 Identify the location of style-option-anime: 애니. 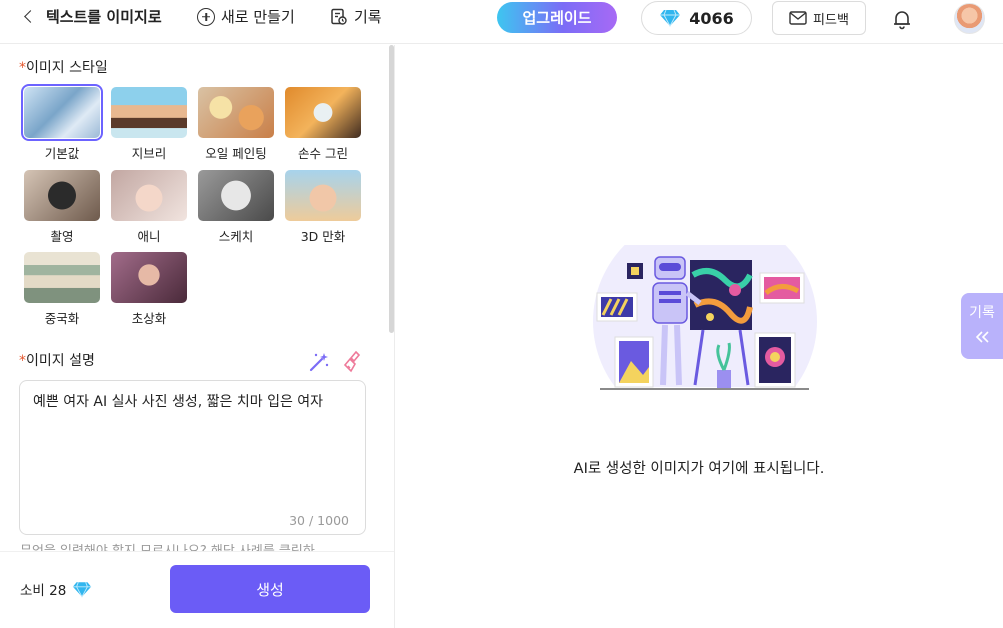
(149, 207).